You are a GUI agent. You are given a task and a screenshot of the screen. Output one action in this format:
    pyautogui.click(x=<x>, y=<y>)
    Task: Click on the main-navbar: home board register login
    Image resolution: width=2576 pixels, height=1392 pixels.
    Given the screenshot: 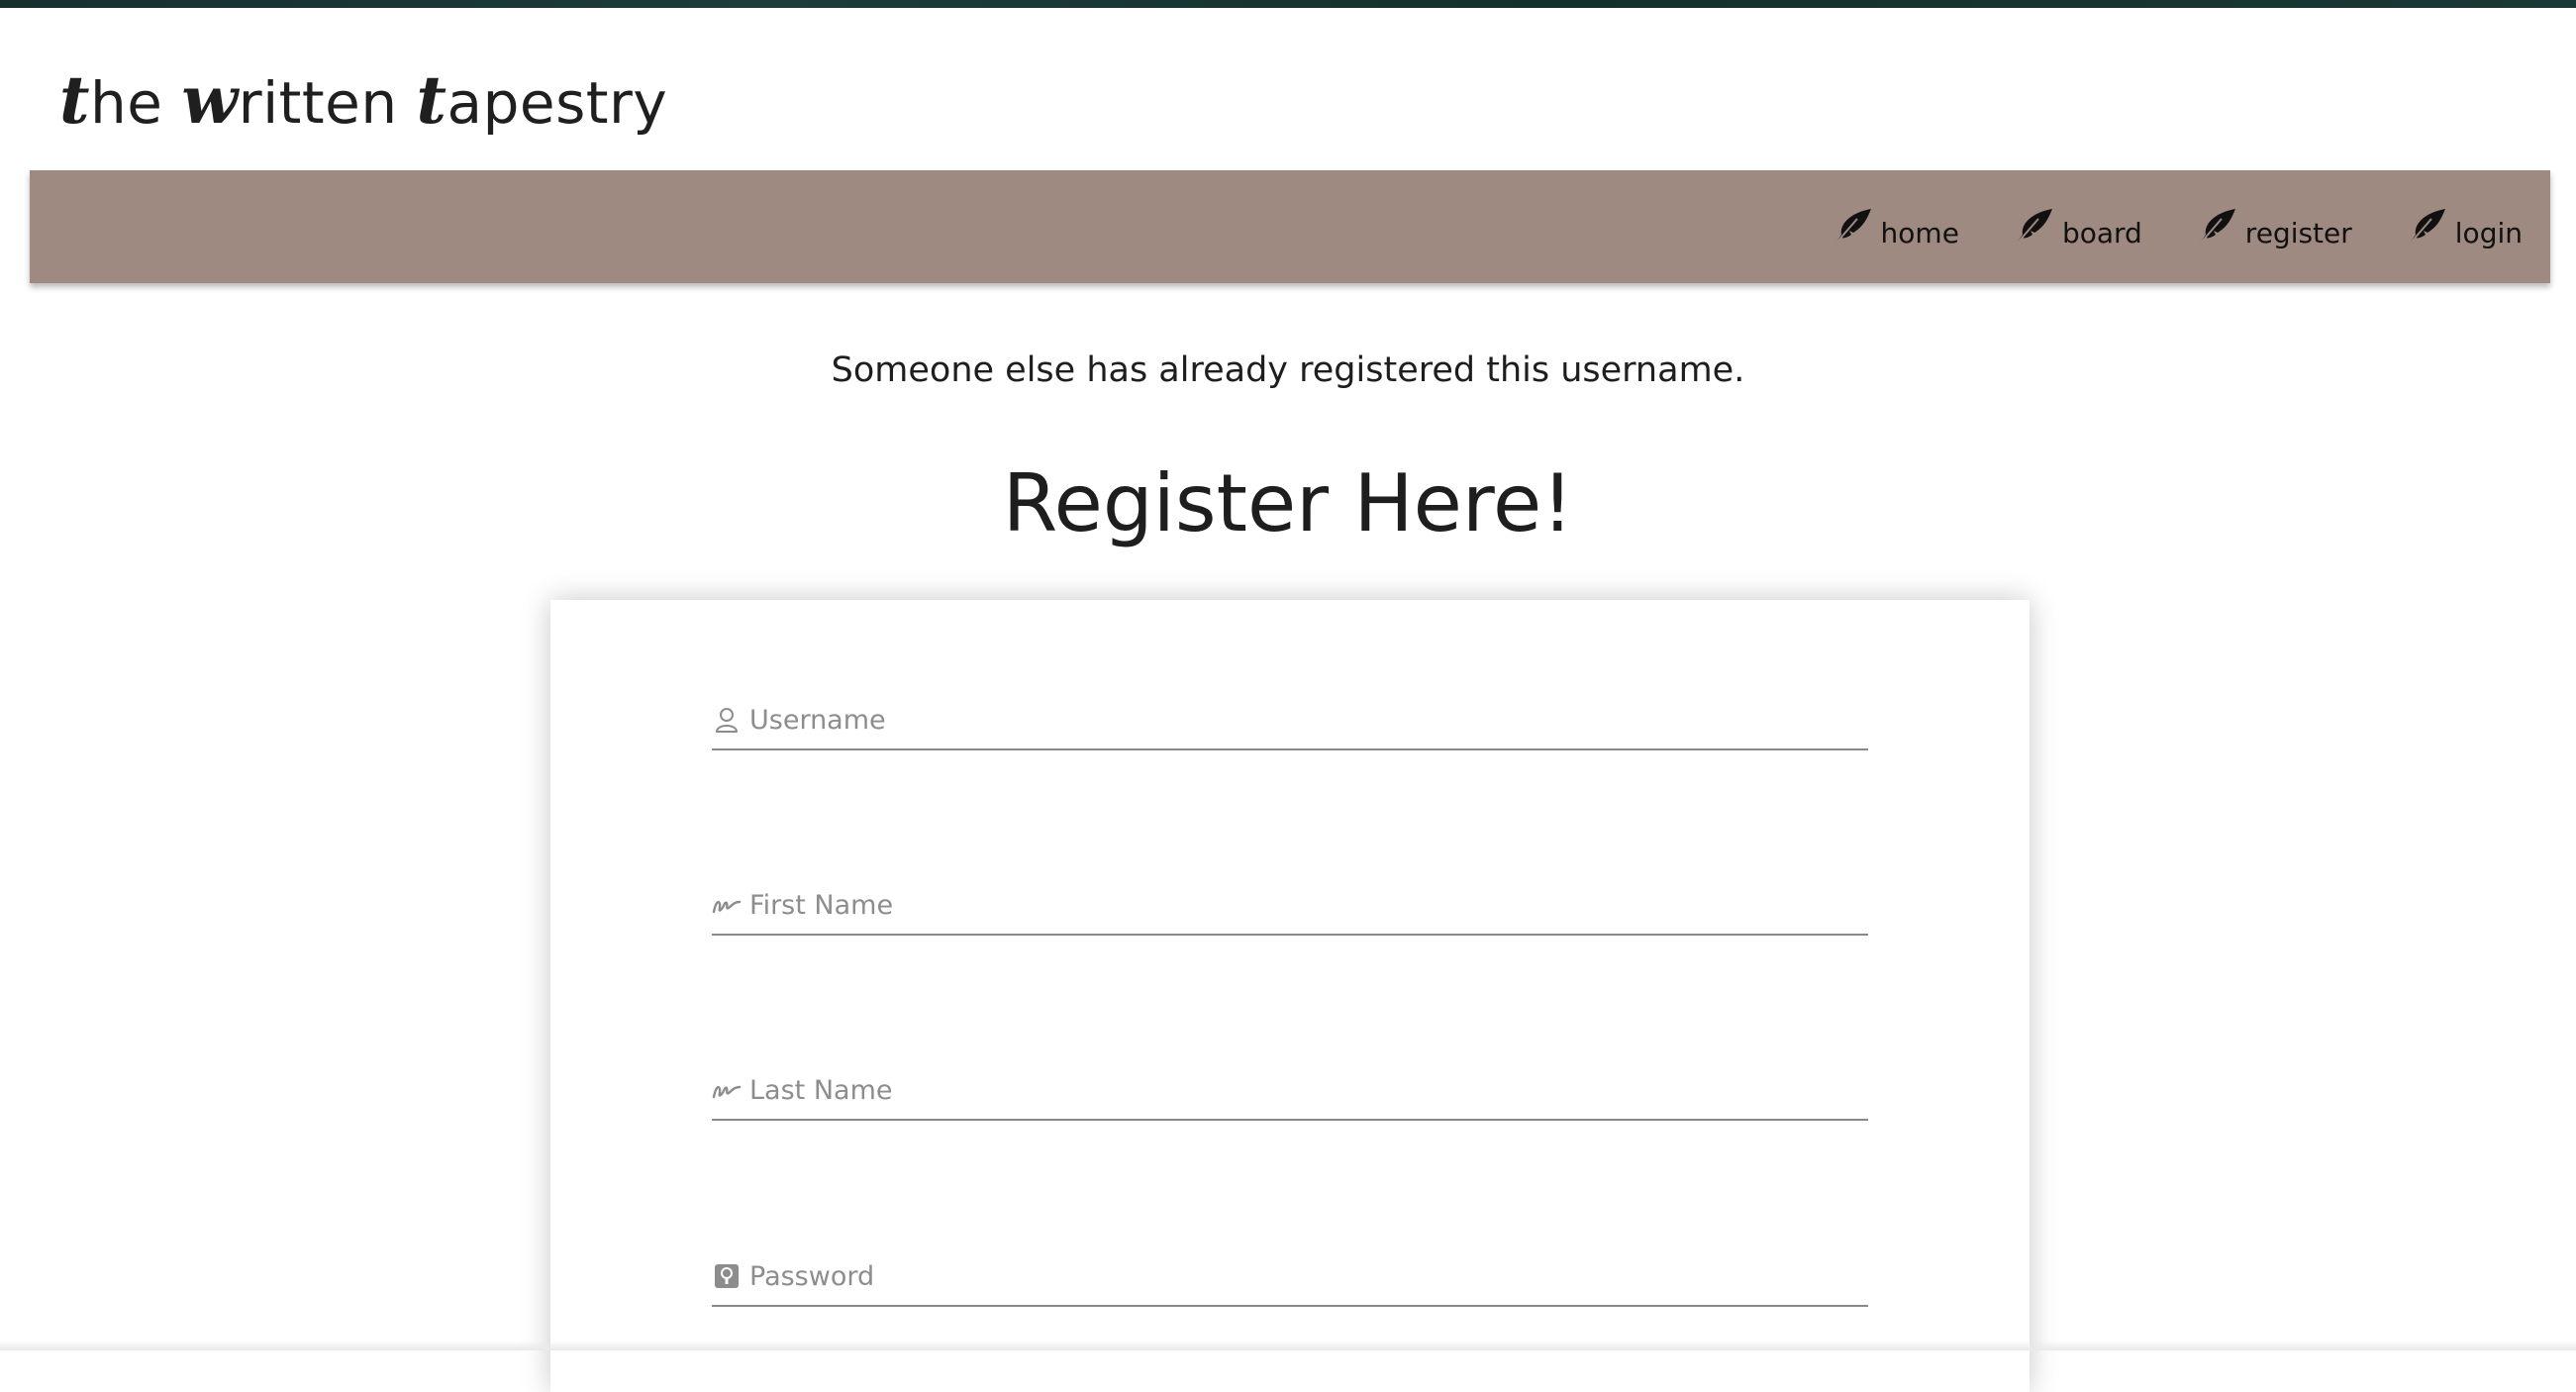 What is the action you would take?
    pyautogui.click(x=1290, y=226)
    